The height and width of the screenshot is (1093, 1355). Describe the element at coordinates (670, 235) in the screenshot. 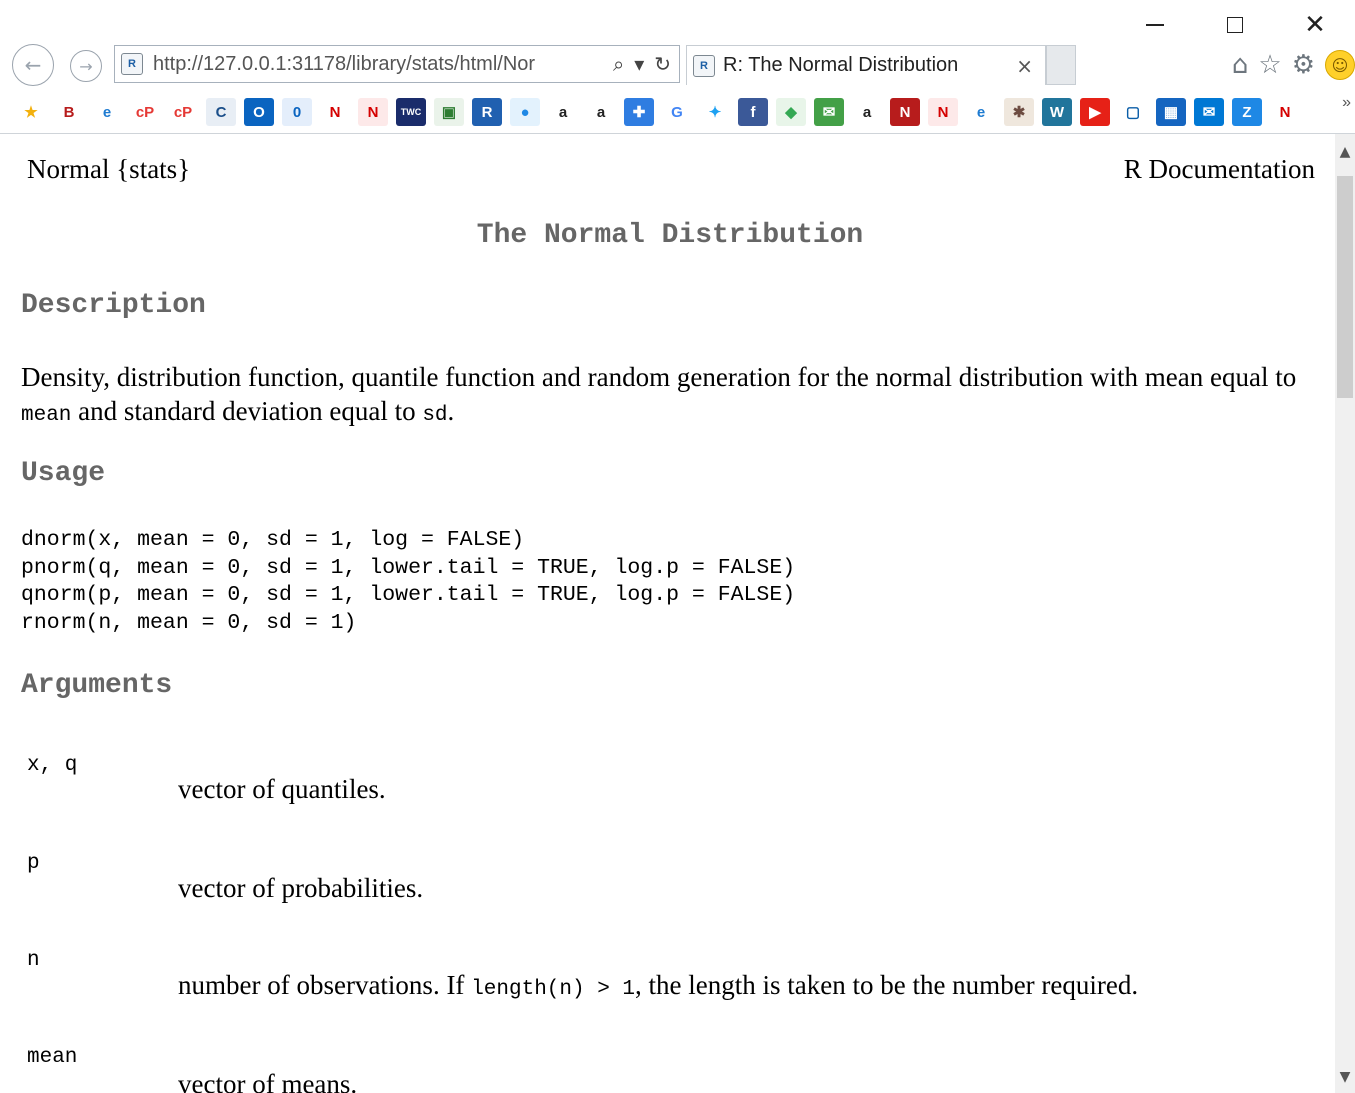

I see `page-title: The Normal Distribution` at that location.